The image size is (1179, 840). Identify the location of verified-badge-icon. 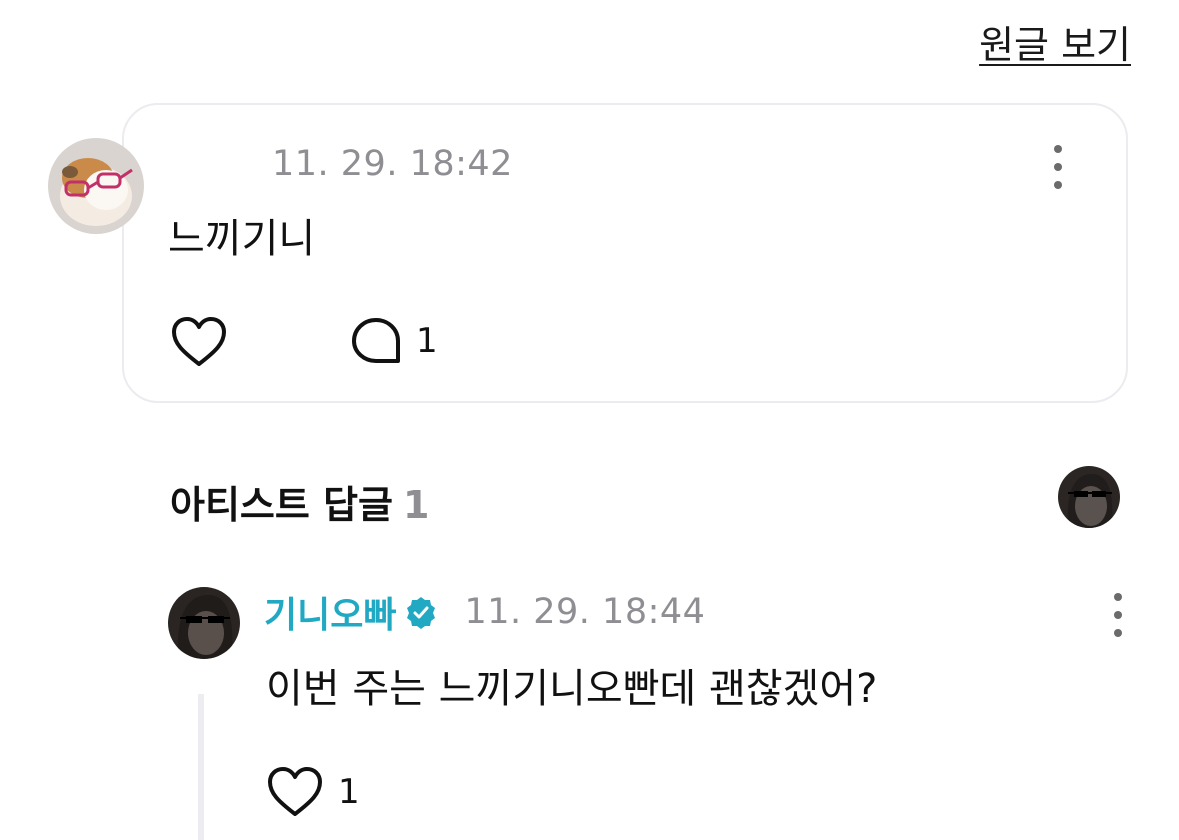
(421, 612).